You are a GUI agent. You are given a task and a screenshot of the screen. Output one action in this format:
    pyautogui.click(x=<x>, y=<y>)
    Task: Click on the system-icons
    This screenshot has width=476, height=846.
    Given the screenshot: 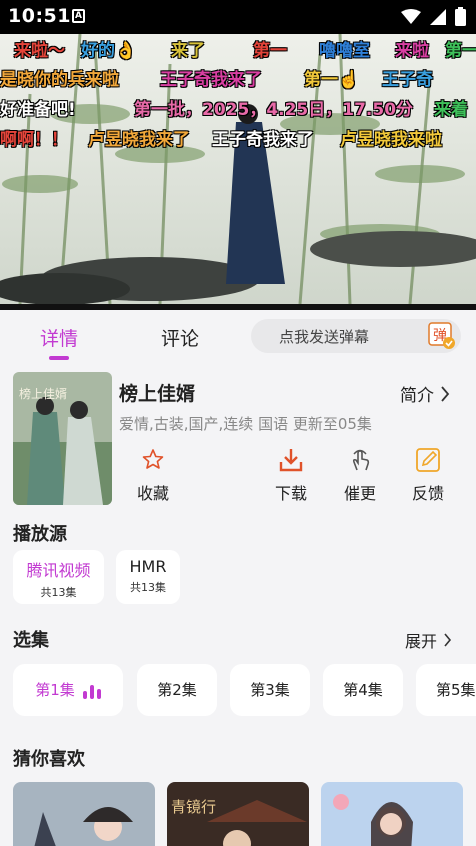 What is the action you would take?
    pyautogui.click(x=433, y=16)
    